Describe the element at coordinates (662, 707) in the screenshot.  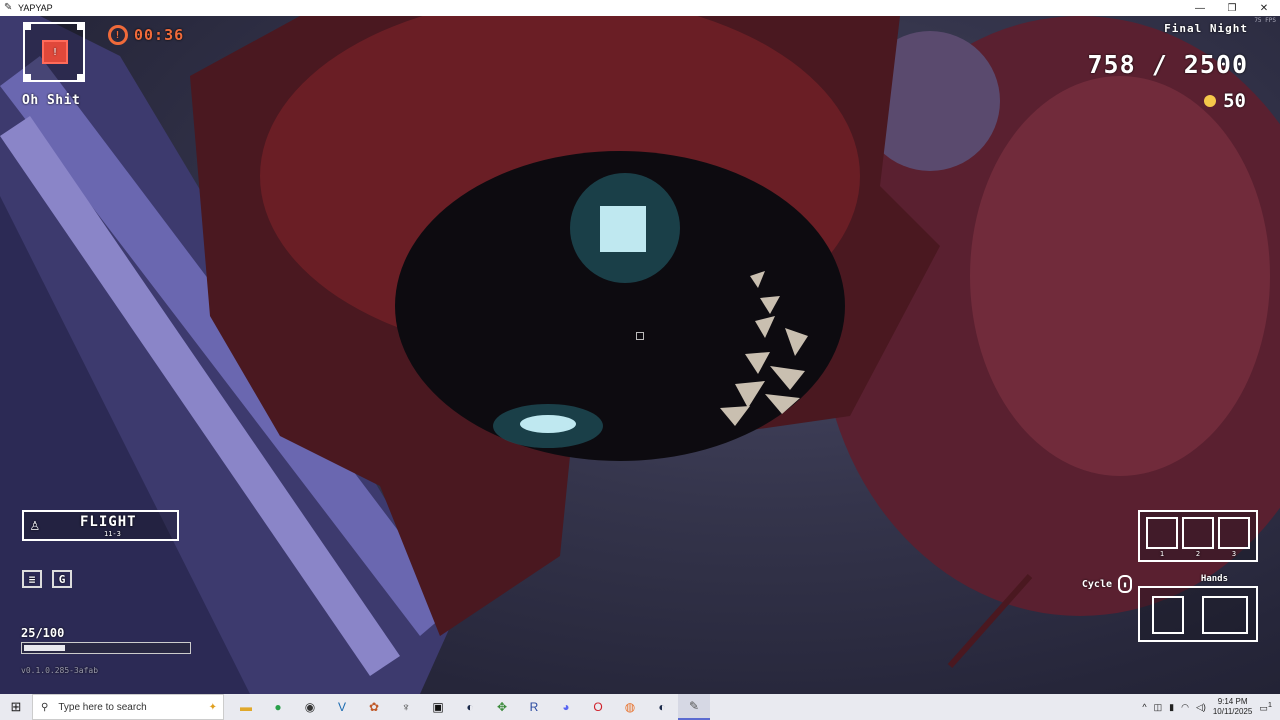
I see `steam-icon-2: ◐` at that location.